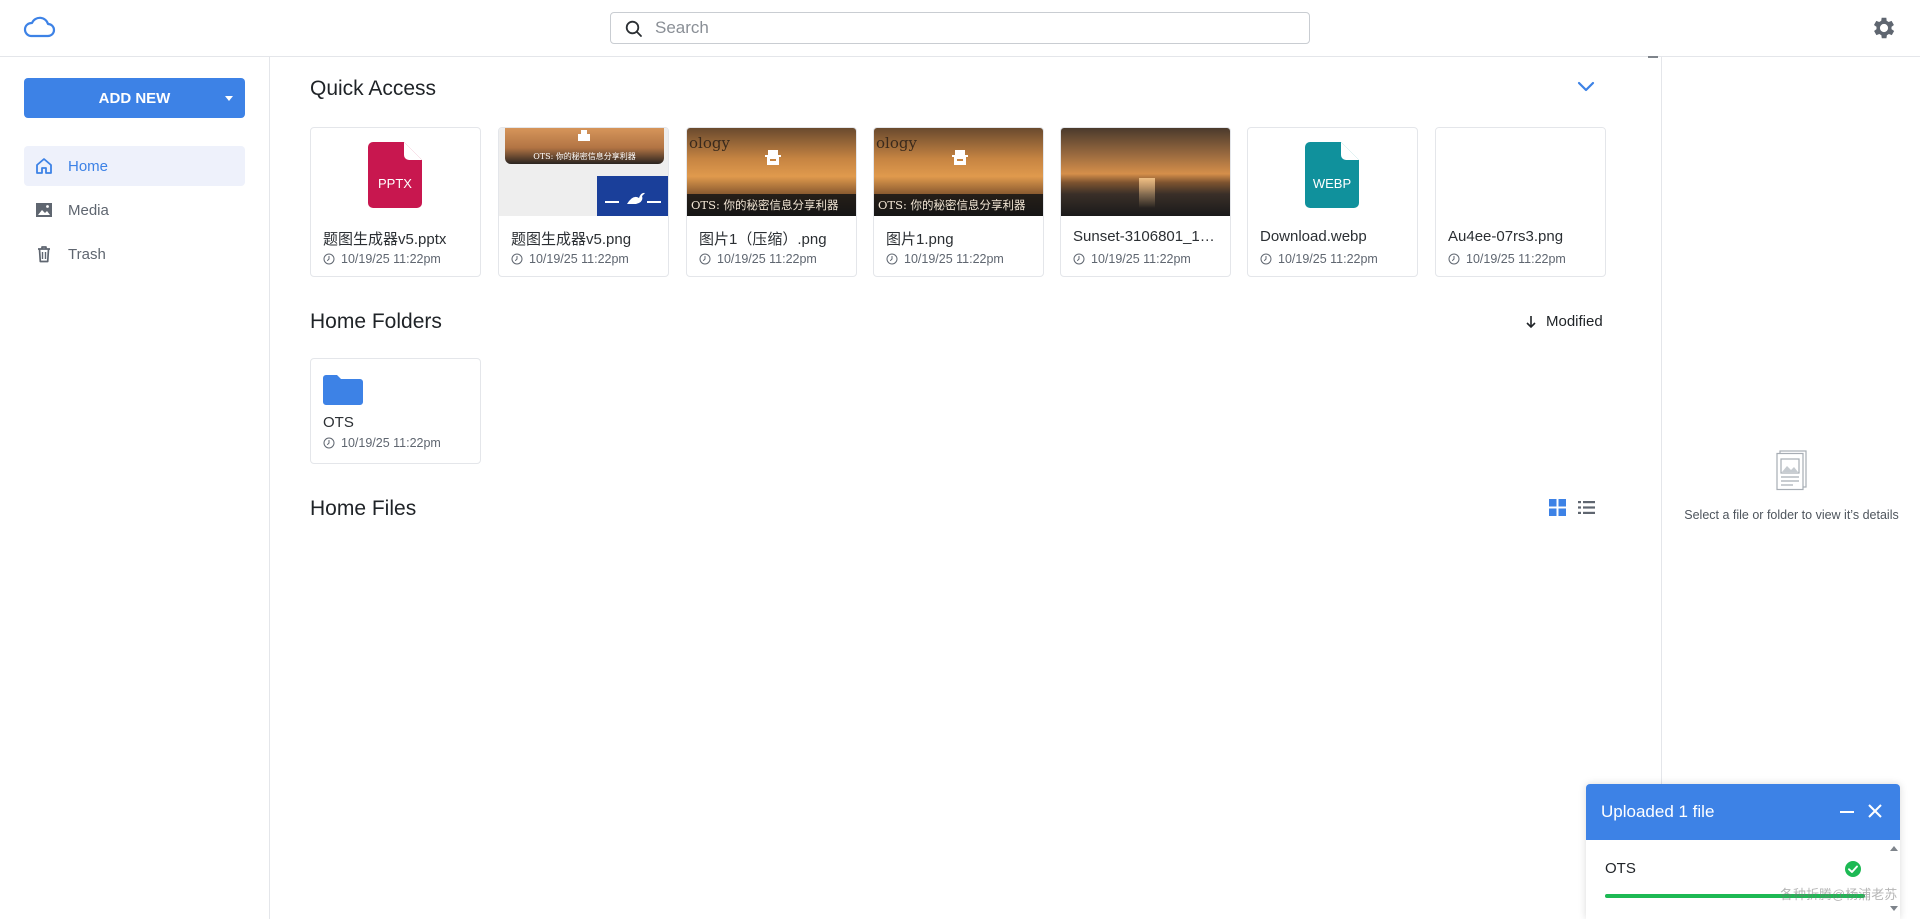 The height and width of the screenshot is (919, 1920). What do you see at coordinates (1791, 470) in the screenshot?
I see `document-image-icon` at bounding box center [1791, 470].